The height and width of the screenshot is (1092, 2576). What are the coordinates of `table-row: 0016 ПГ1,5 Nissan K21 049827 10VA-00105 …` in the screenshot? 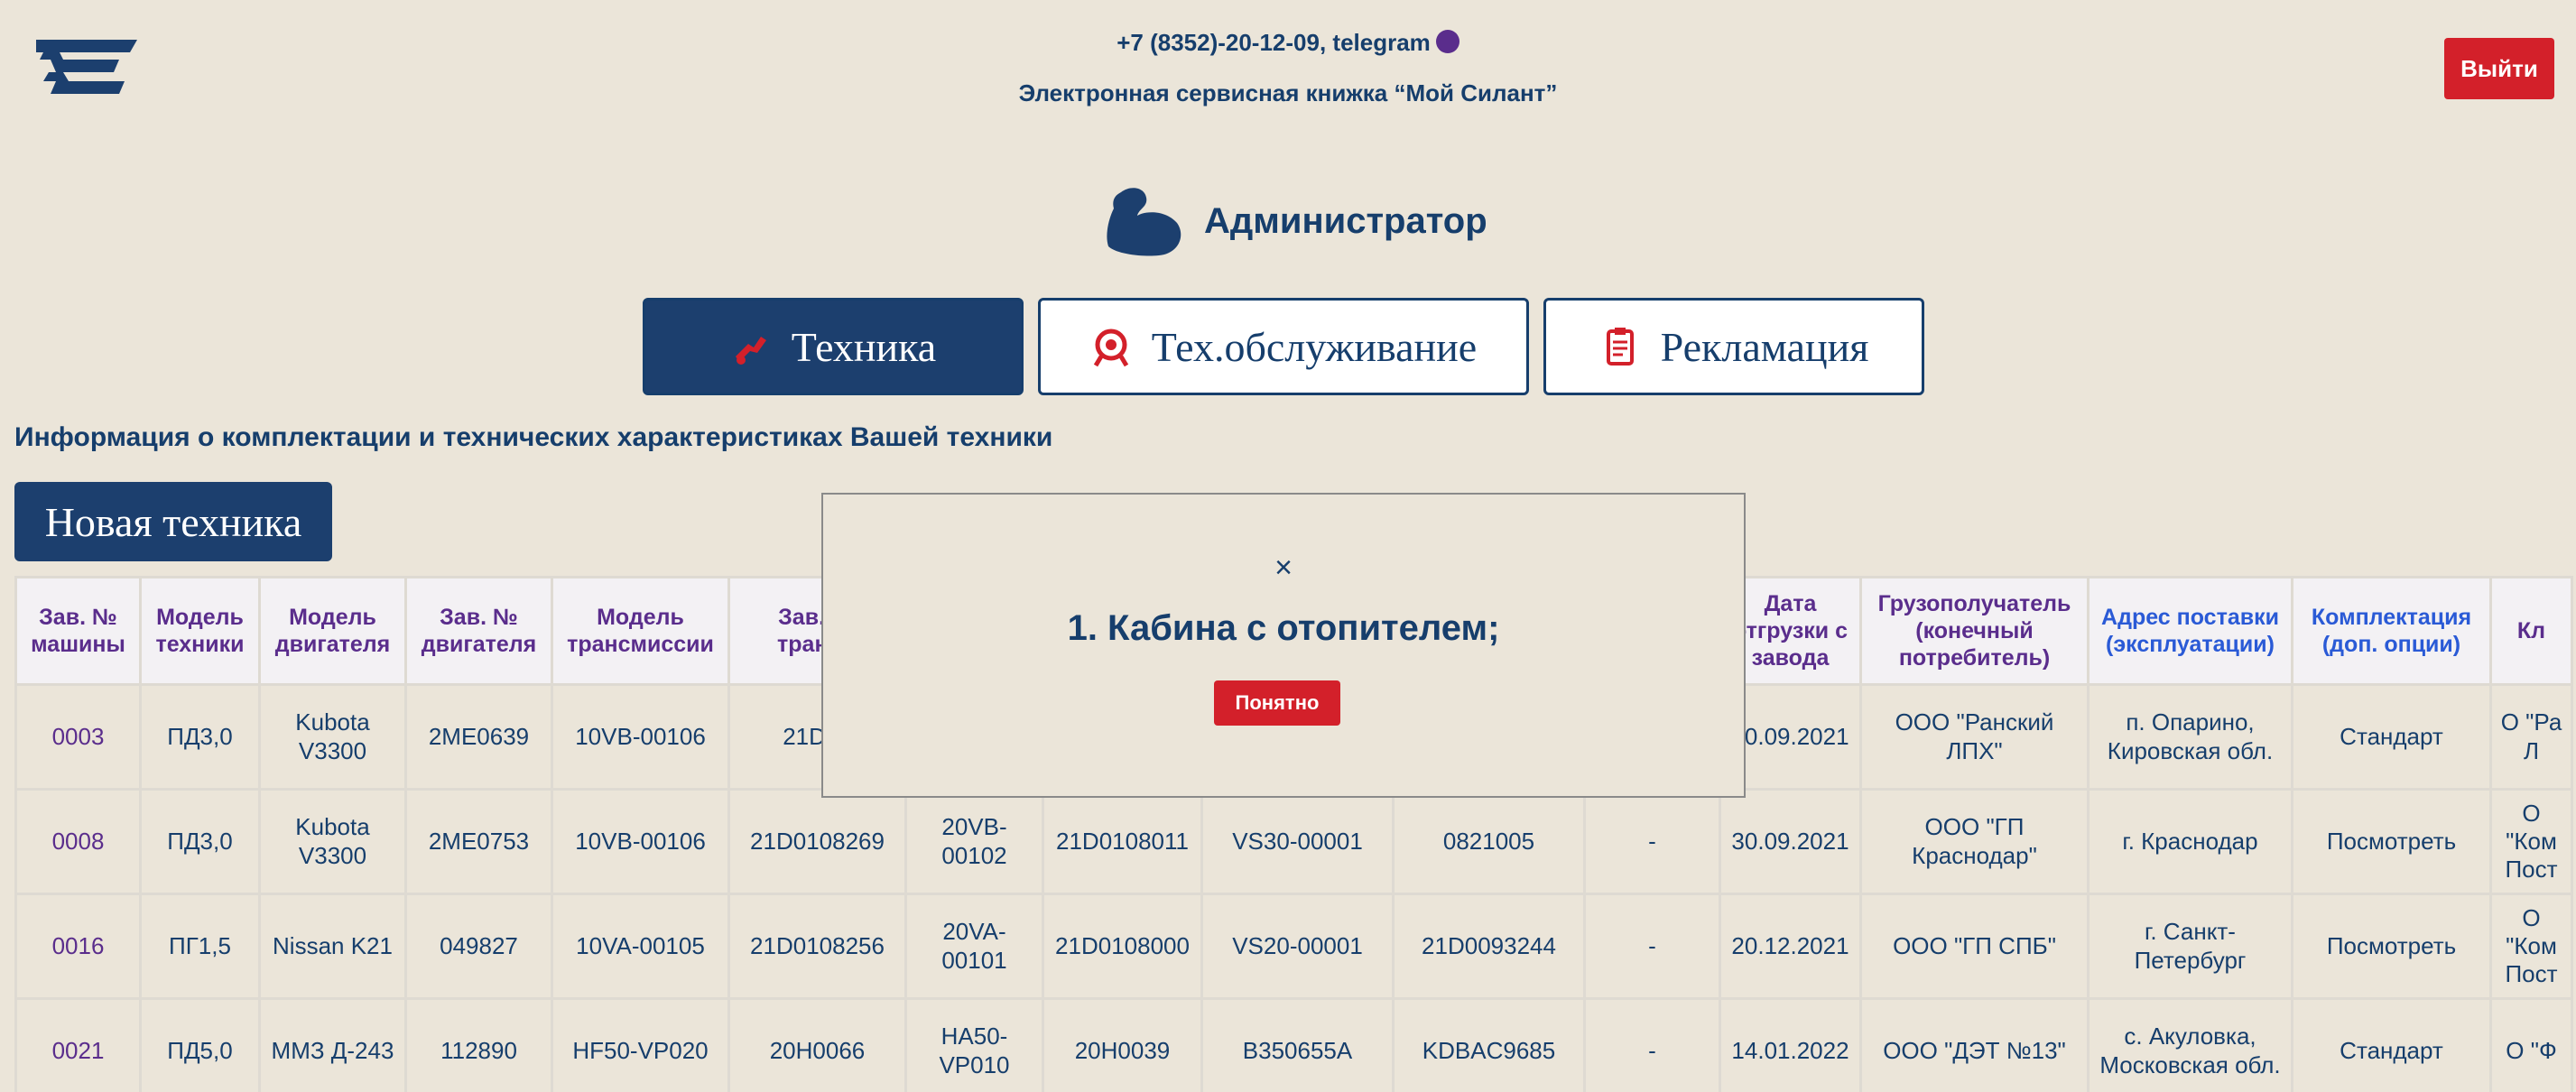 It's located at (1293, 946).